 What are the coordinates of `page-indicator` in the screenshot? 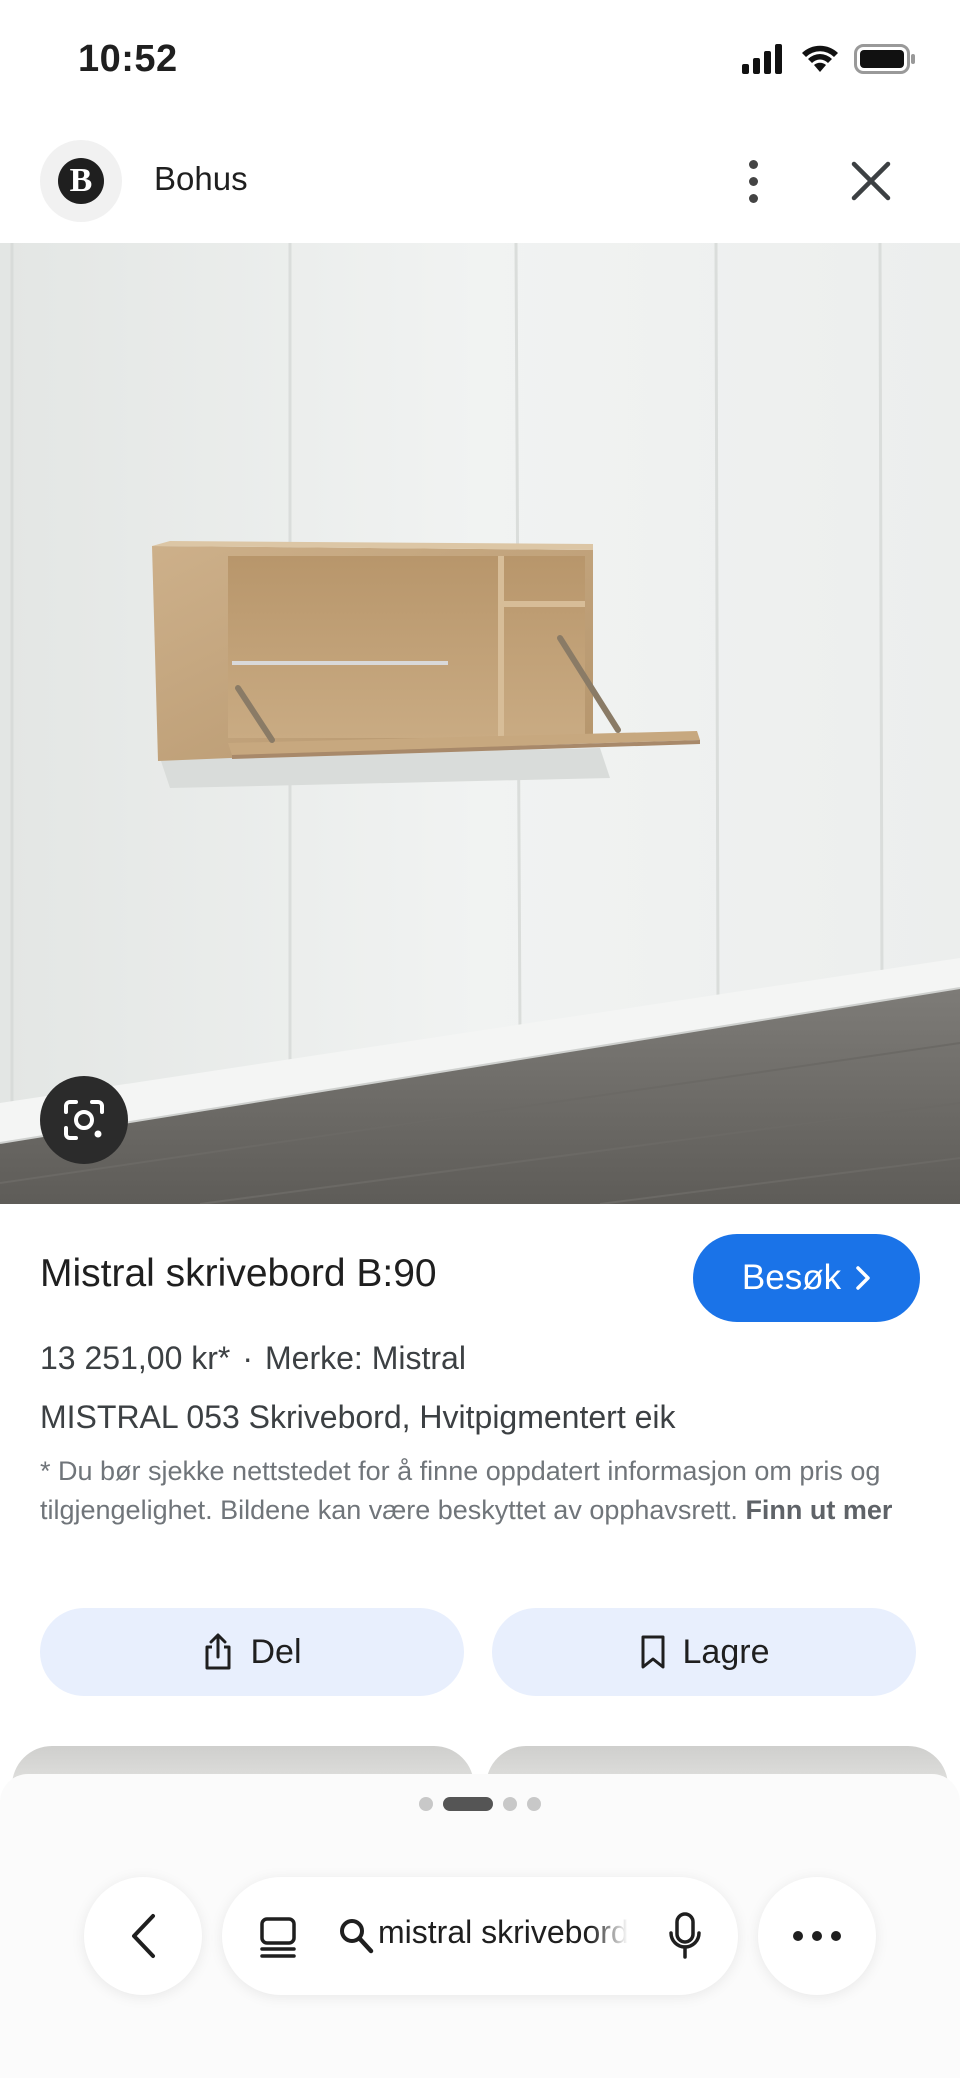 It's located at (480, 1804).